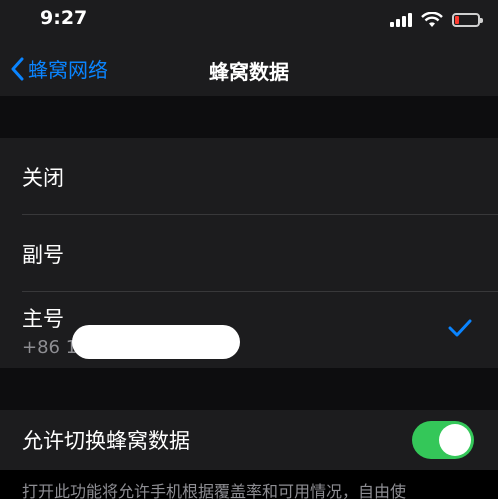 This screenshot has height=499, width=498. I want to click on option-primary-label: 主号, so click(43, 318).